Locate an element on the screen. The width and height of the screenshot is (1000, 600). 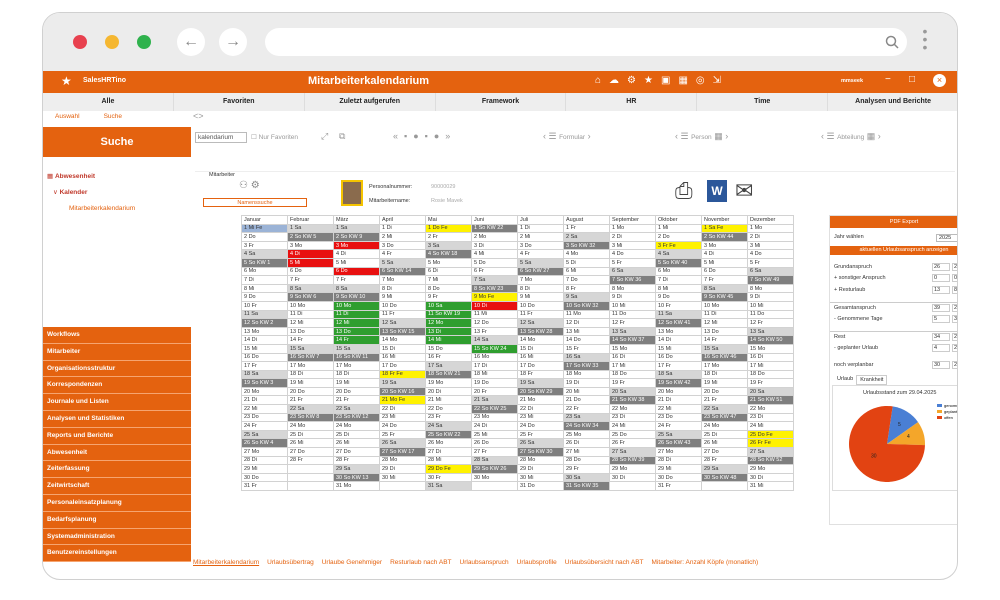
day-cell: 16 Di is located at coordinates (770, 357).